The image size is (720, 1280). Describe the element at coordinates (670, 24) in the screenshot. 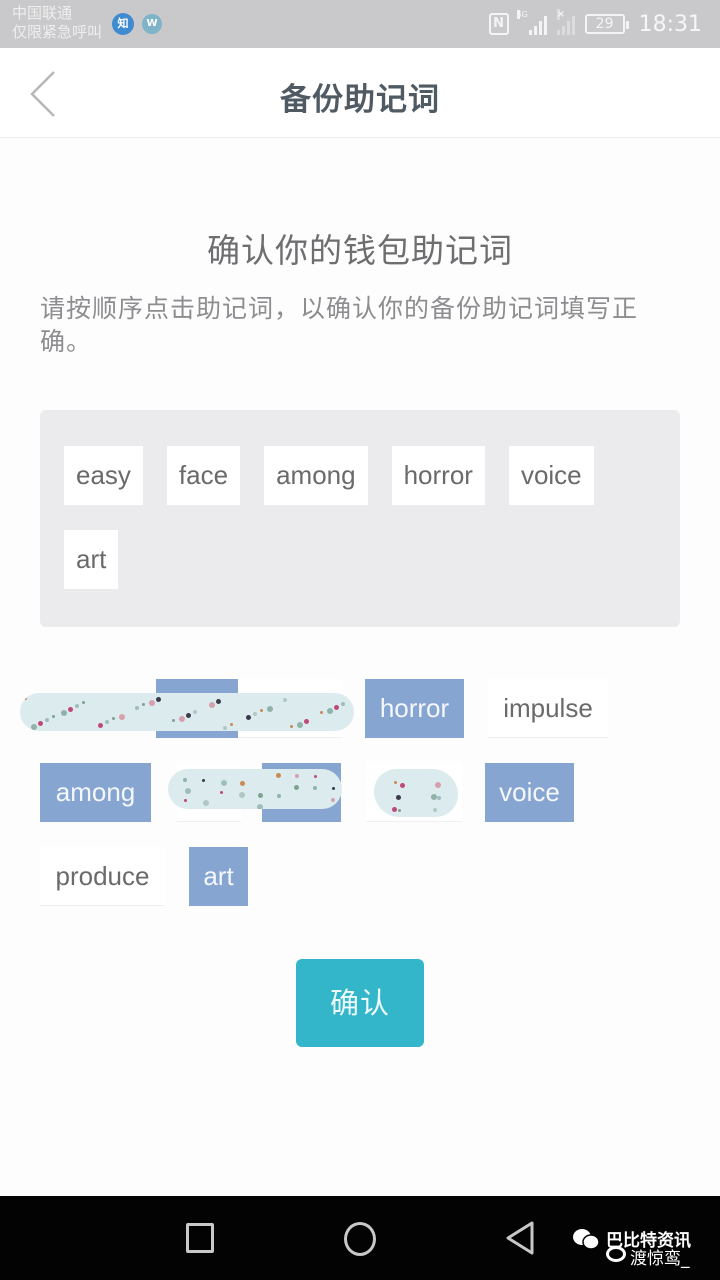

I see `clock: 18:31` at that location.